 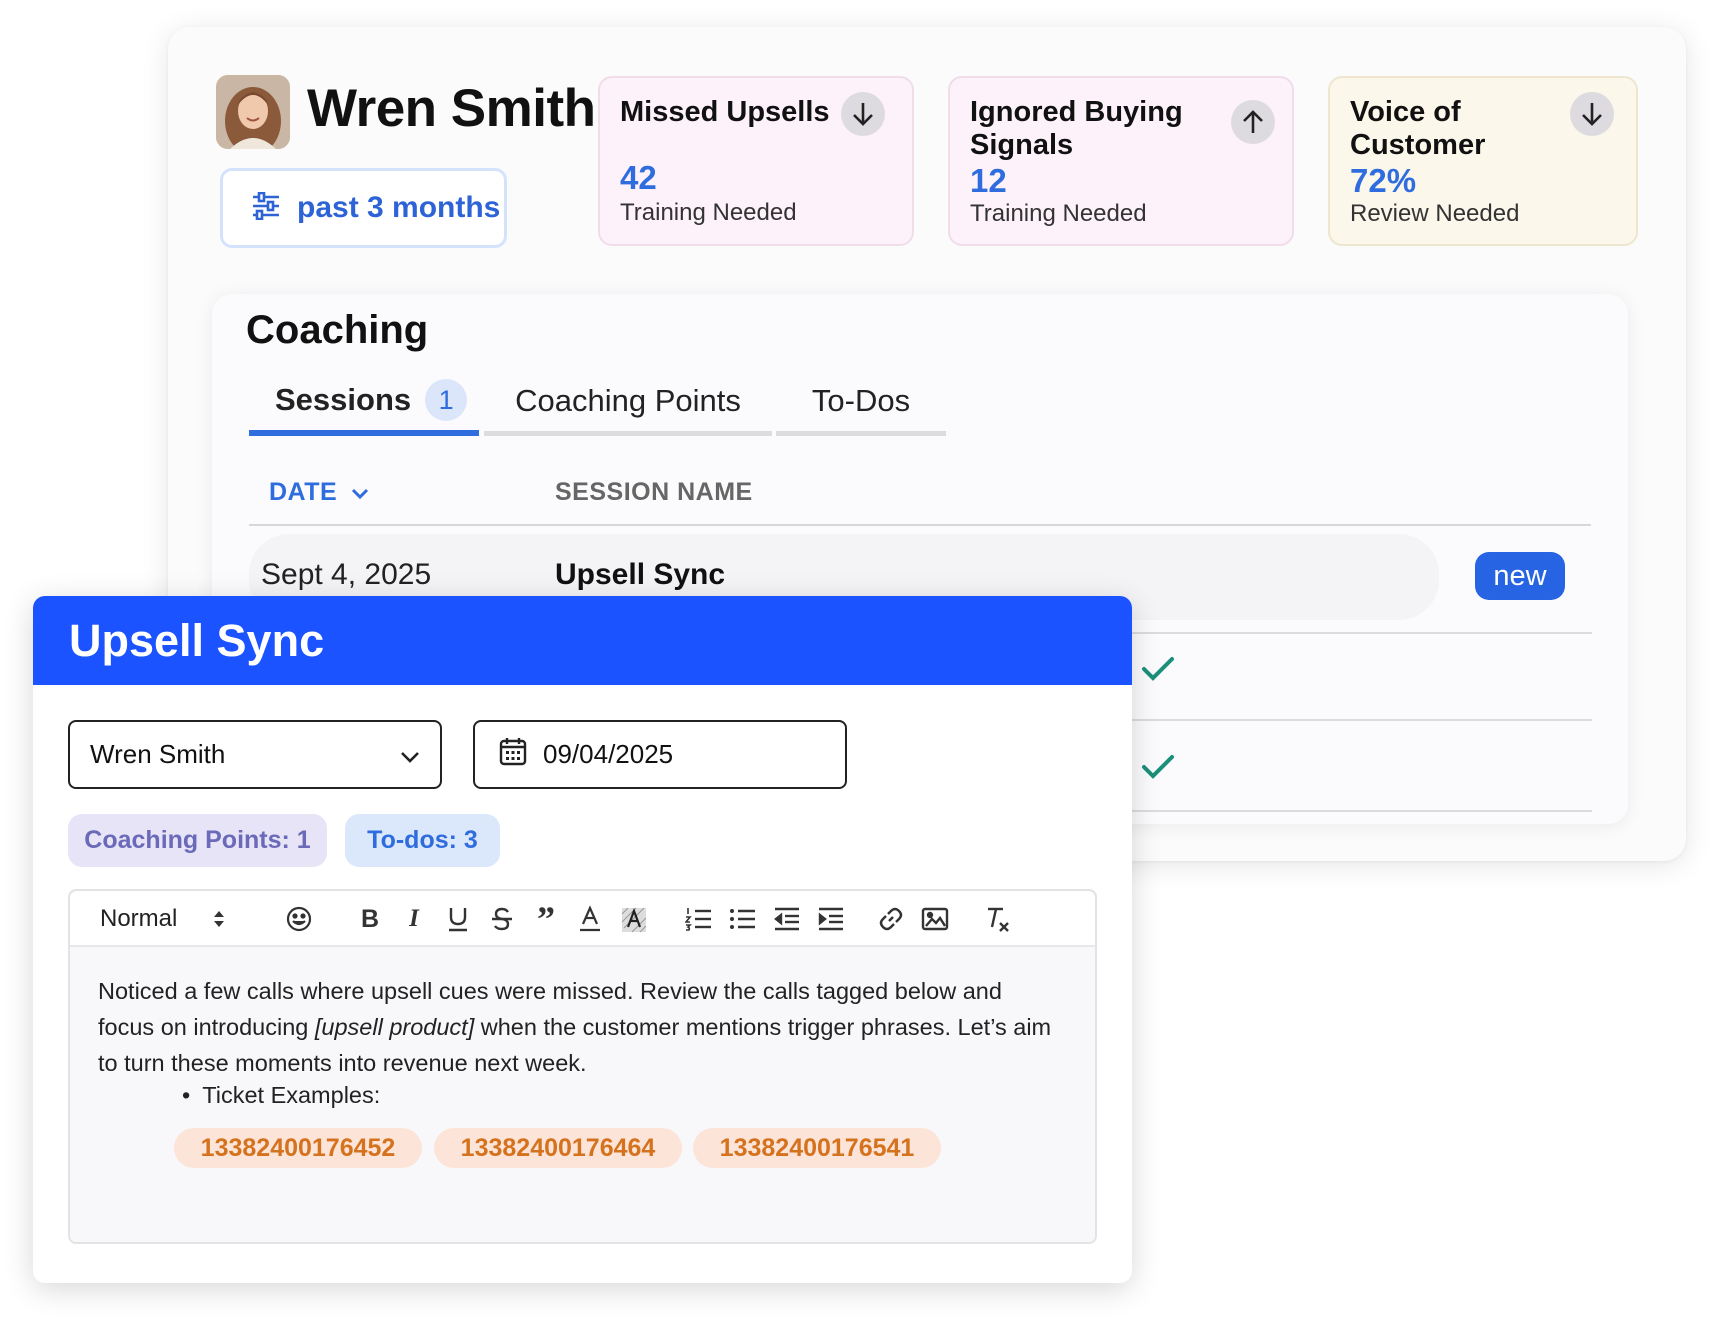 What do you see at coordinates (291, 1095) in the screenshot?
I see `bullet-text: Ticket Examples:` at bounding box center [291, 1095].